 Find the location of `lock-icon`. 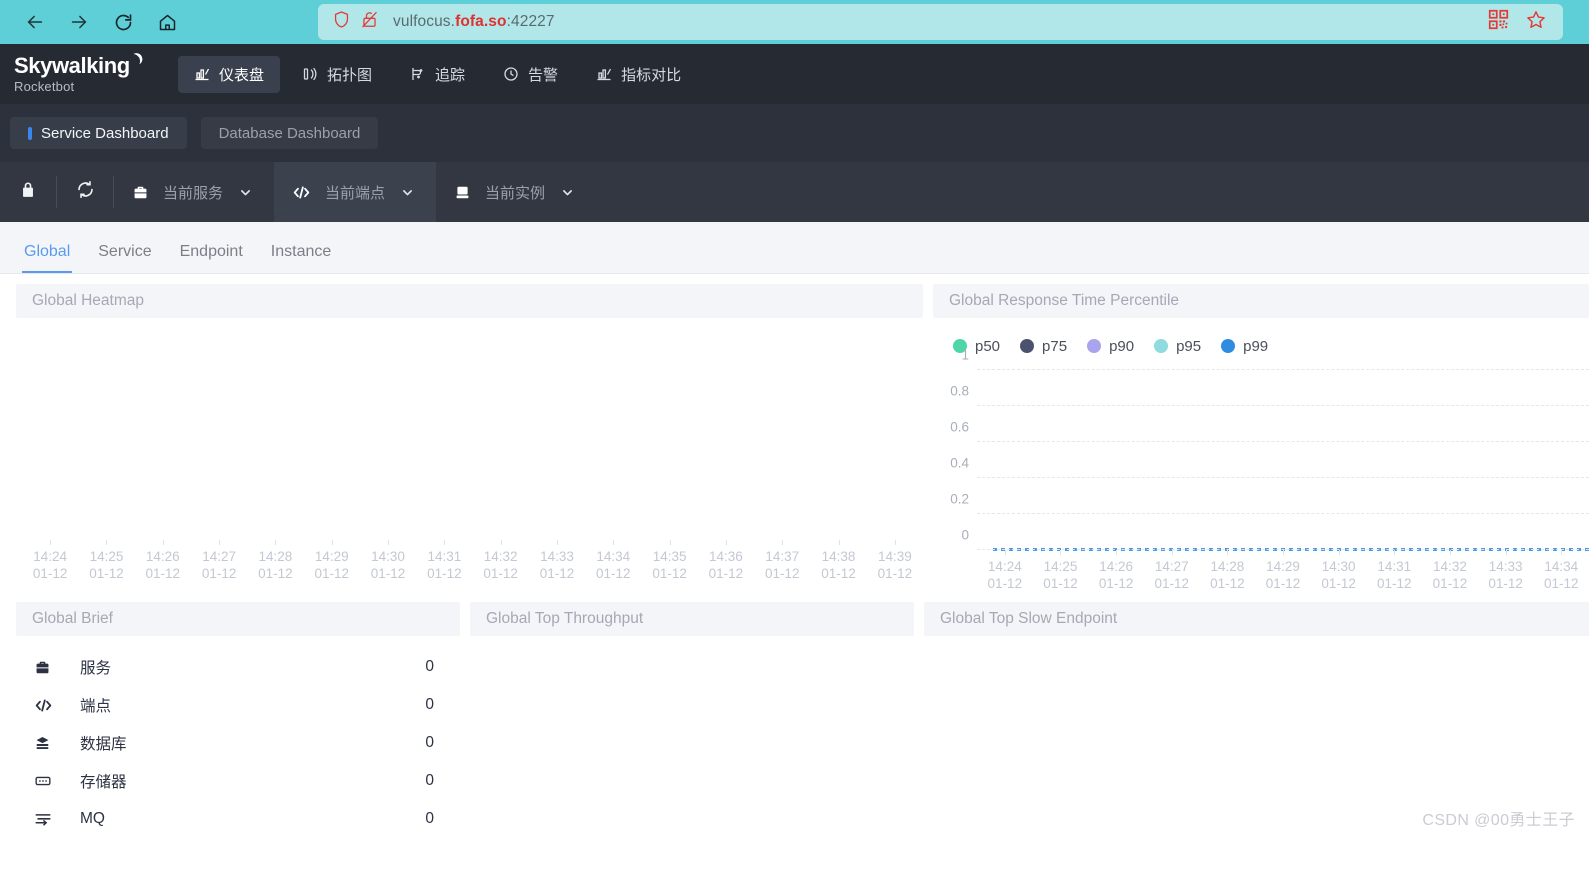

lock-icon is located at coordinates (28, 192).